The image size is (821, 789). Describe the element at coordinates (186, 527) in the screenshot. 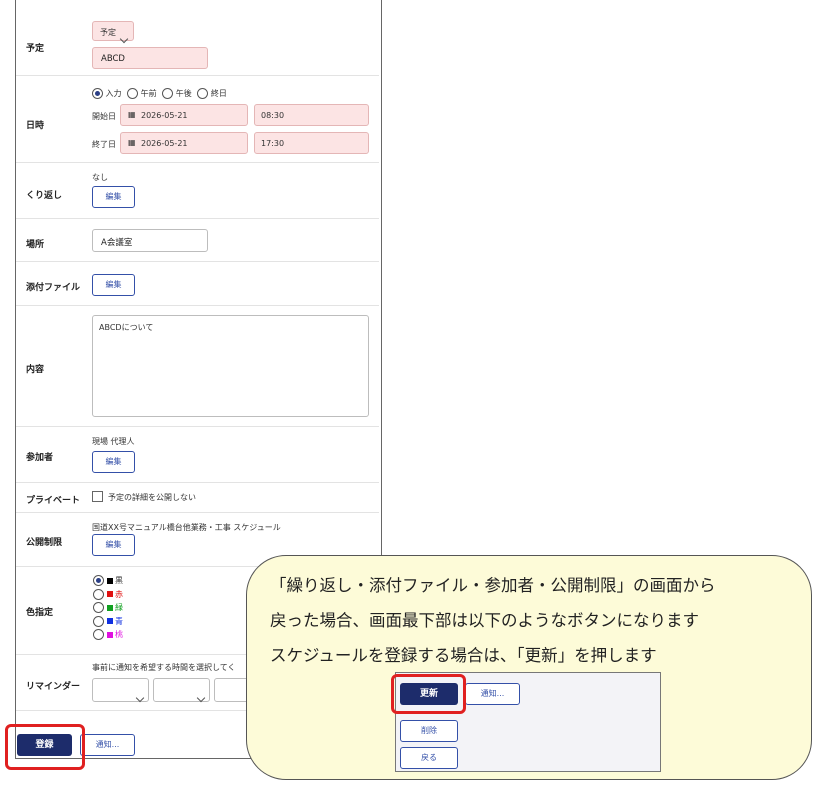

I see `public-limit-value: 国道XX号マニュアル橋台他業務・工事 スケジュール` at that location.